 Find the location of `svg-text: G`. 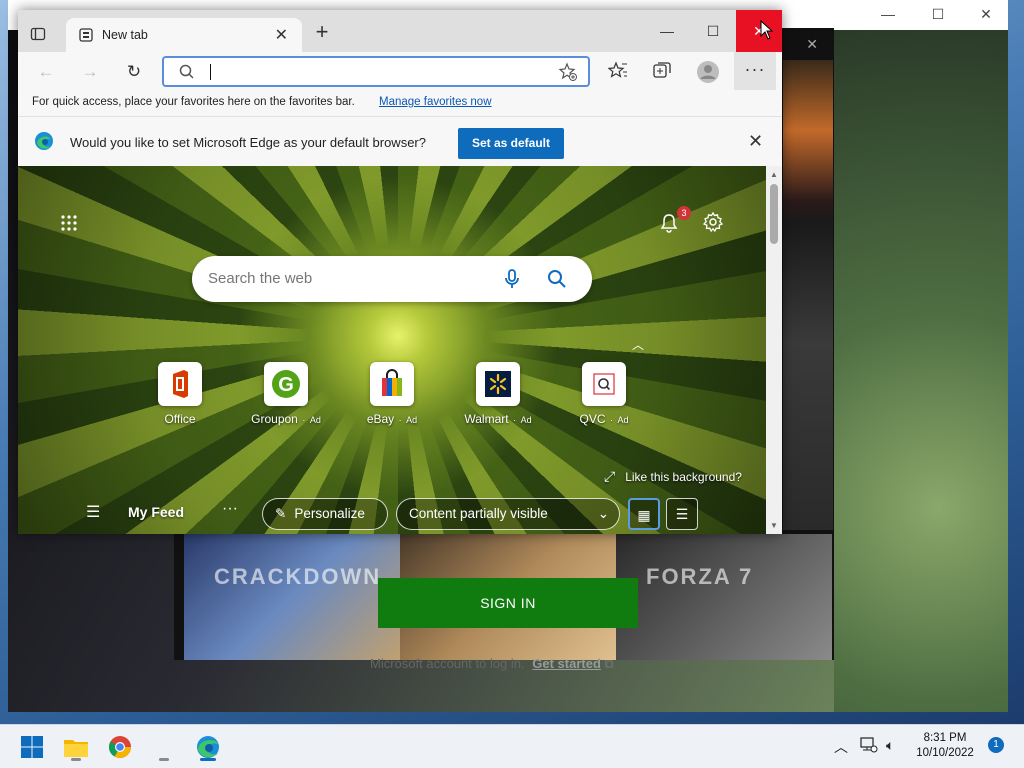

svg-text: G is located at coordinates (286, 385).